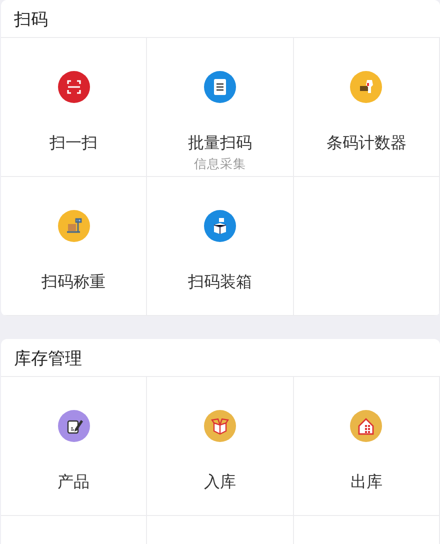 This screenshot has width=440, height=544. I want to click on grid-cell: 扫码装箱, so click(220, 246).